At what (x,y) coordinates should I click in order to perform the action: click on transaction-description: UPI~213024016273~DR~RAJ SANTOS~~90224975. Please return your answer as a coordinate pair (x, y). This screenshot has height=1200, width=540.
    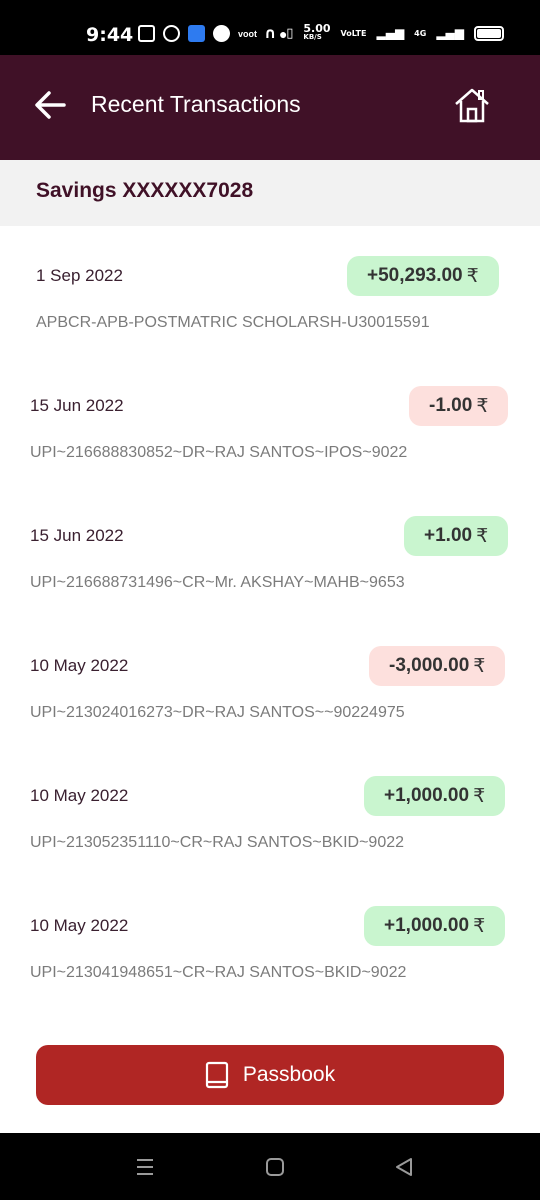
    Looking at the image, I should click on (217, 712).